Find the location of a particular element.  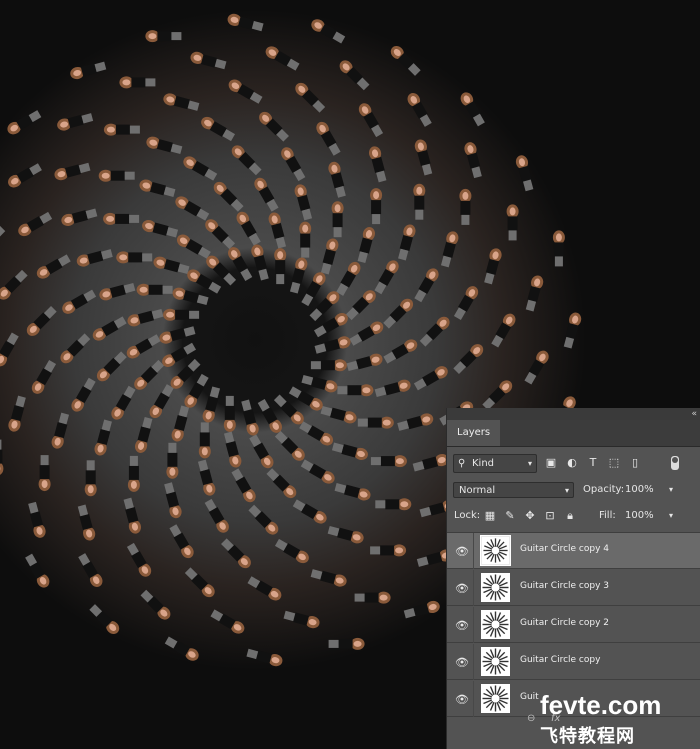

layer-name: Guitar Circle copy 3 is located at coordinates (564, 586).